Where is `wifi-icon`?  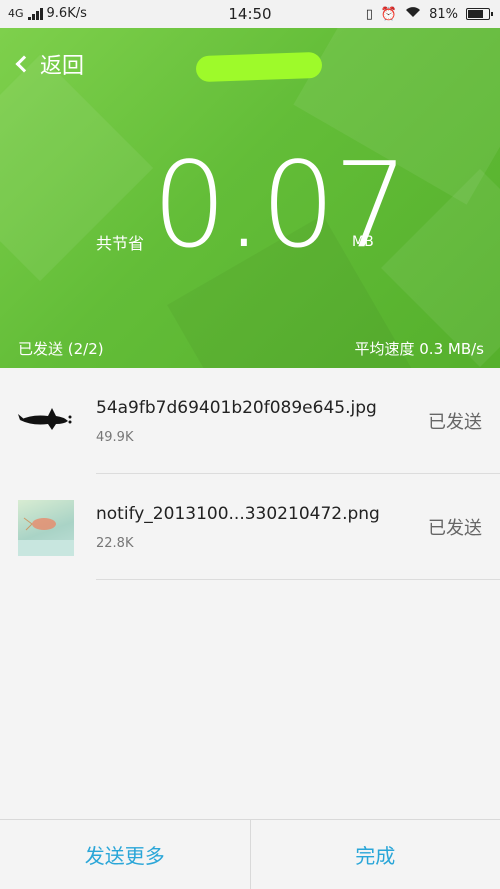 wifi-icon is located at coordinates (413, 14).